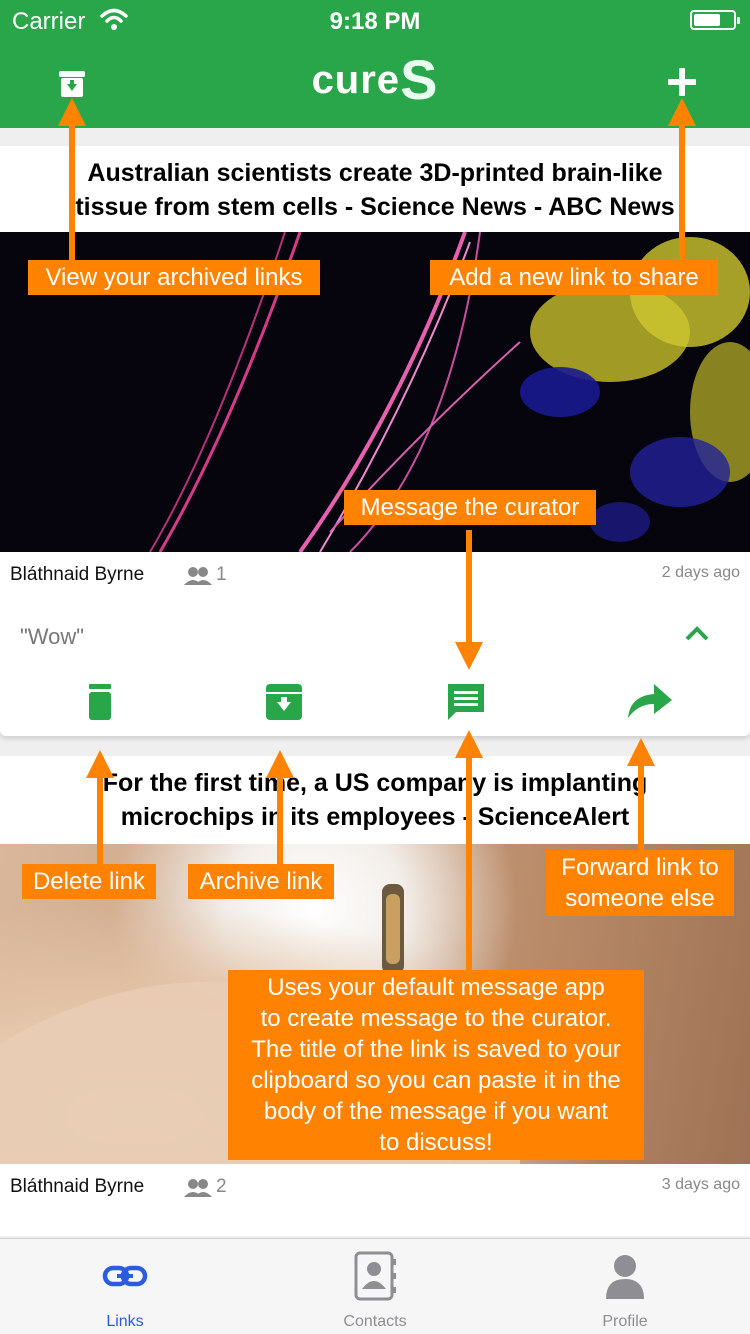 This screenshot has width=750, height=1334. Describe the element at coordinates (436, 987) in the screenshot. I see `annotation-line: Uses your default message app` at that location.